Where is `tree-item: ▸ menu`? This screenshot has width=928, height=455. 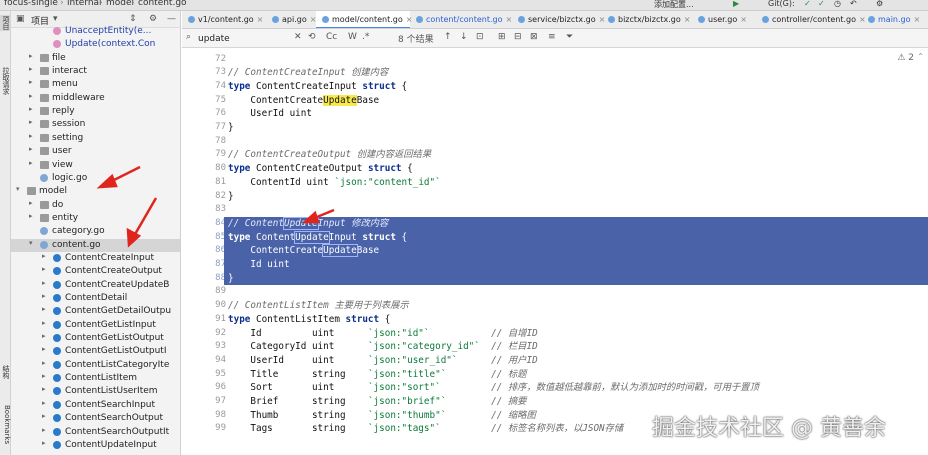 tree-item: ▸ menu is located at coordinates (95, 84).